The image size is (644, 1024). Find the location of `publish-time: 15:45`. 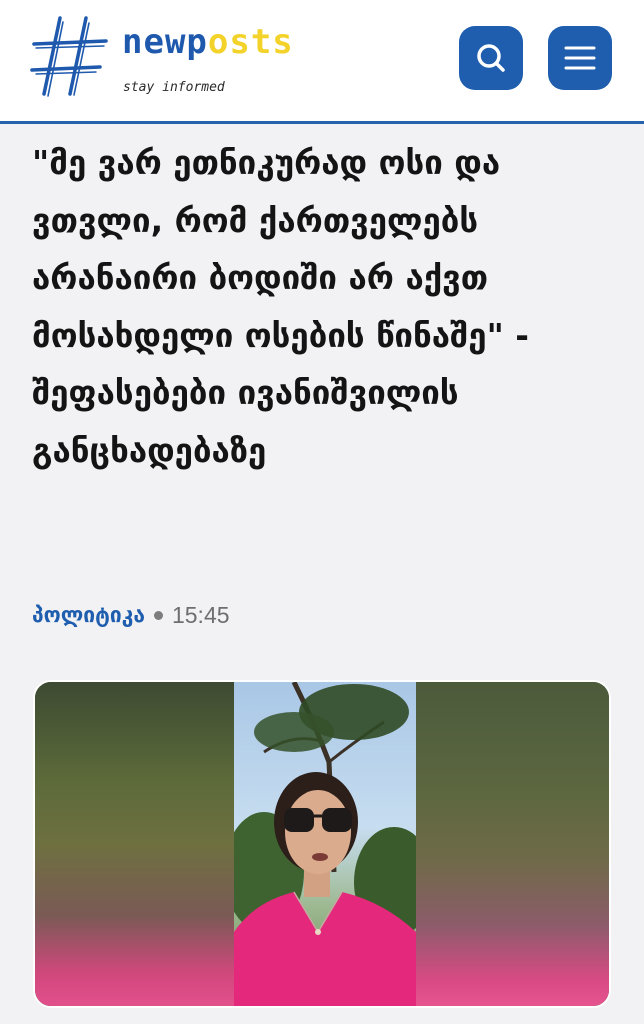

publish-time: 15:45 is located at coordinates (200, 614).